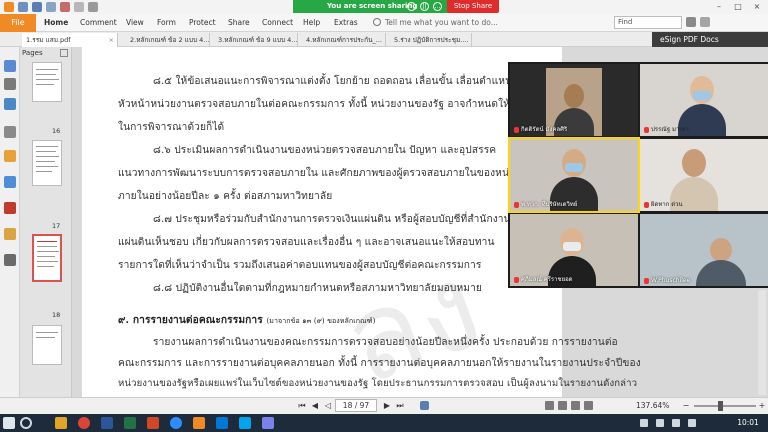 This screenshot has width=768, height=432. Describe the element at coordinates (757, 7) in the screenshot. I see `close-button: ×` at that location.